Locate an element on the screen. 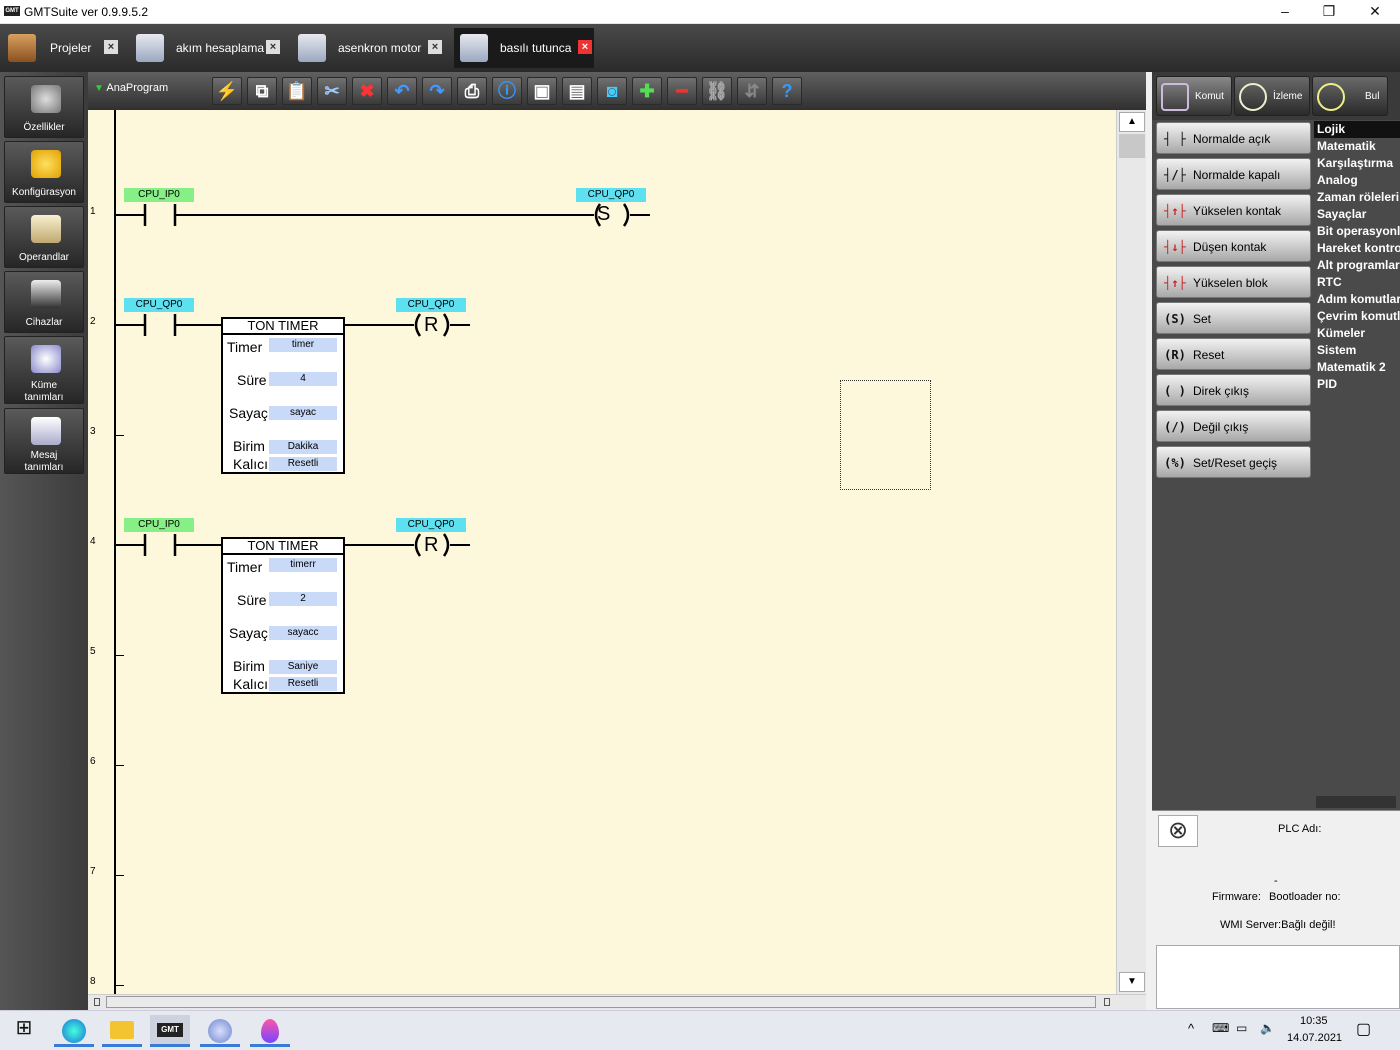 This screenshot has height=1050, width=1400. sidebar-item-konfigurasyon: Konfigürasyon is located at coordinates (44, 172).